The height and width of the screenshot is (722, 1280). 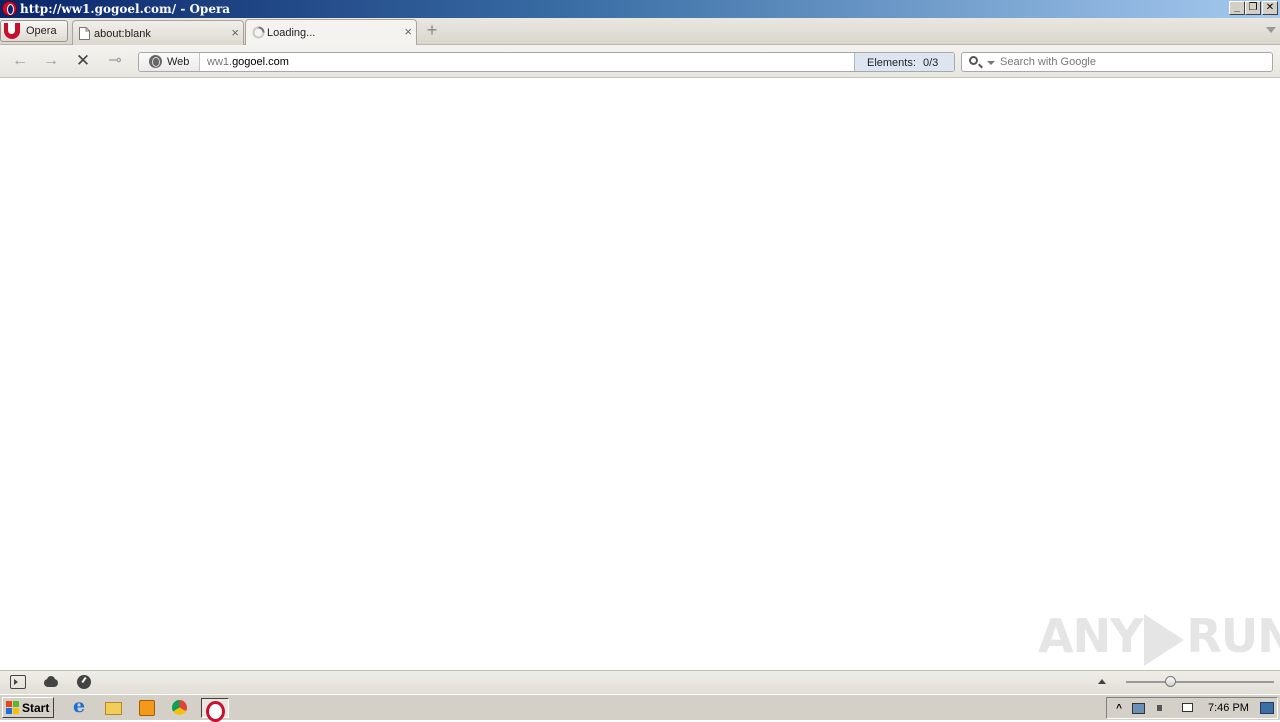 I want to click on elements-count: 0/3, so click(x=931, y=63).